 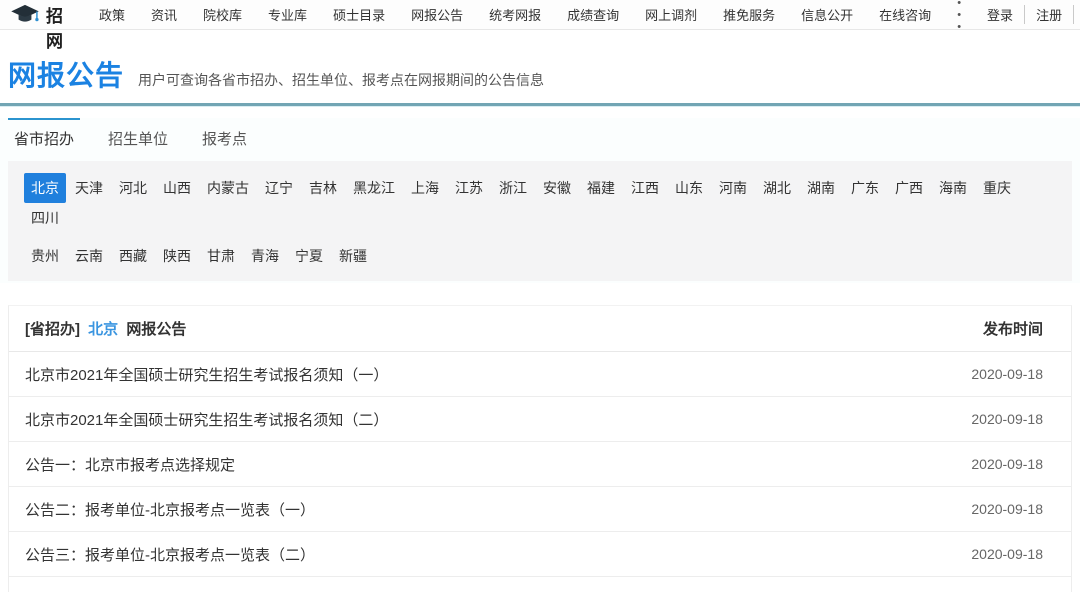 What do you see at coordinates (103, 329) in the screenshot?
I see `table-title-region-link: 北京` at bounding box center [103, 329].